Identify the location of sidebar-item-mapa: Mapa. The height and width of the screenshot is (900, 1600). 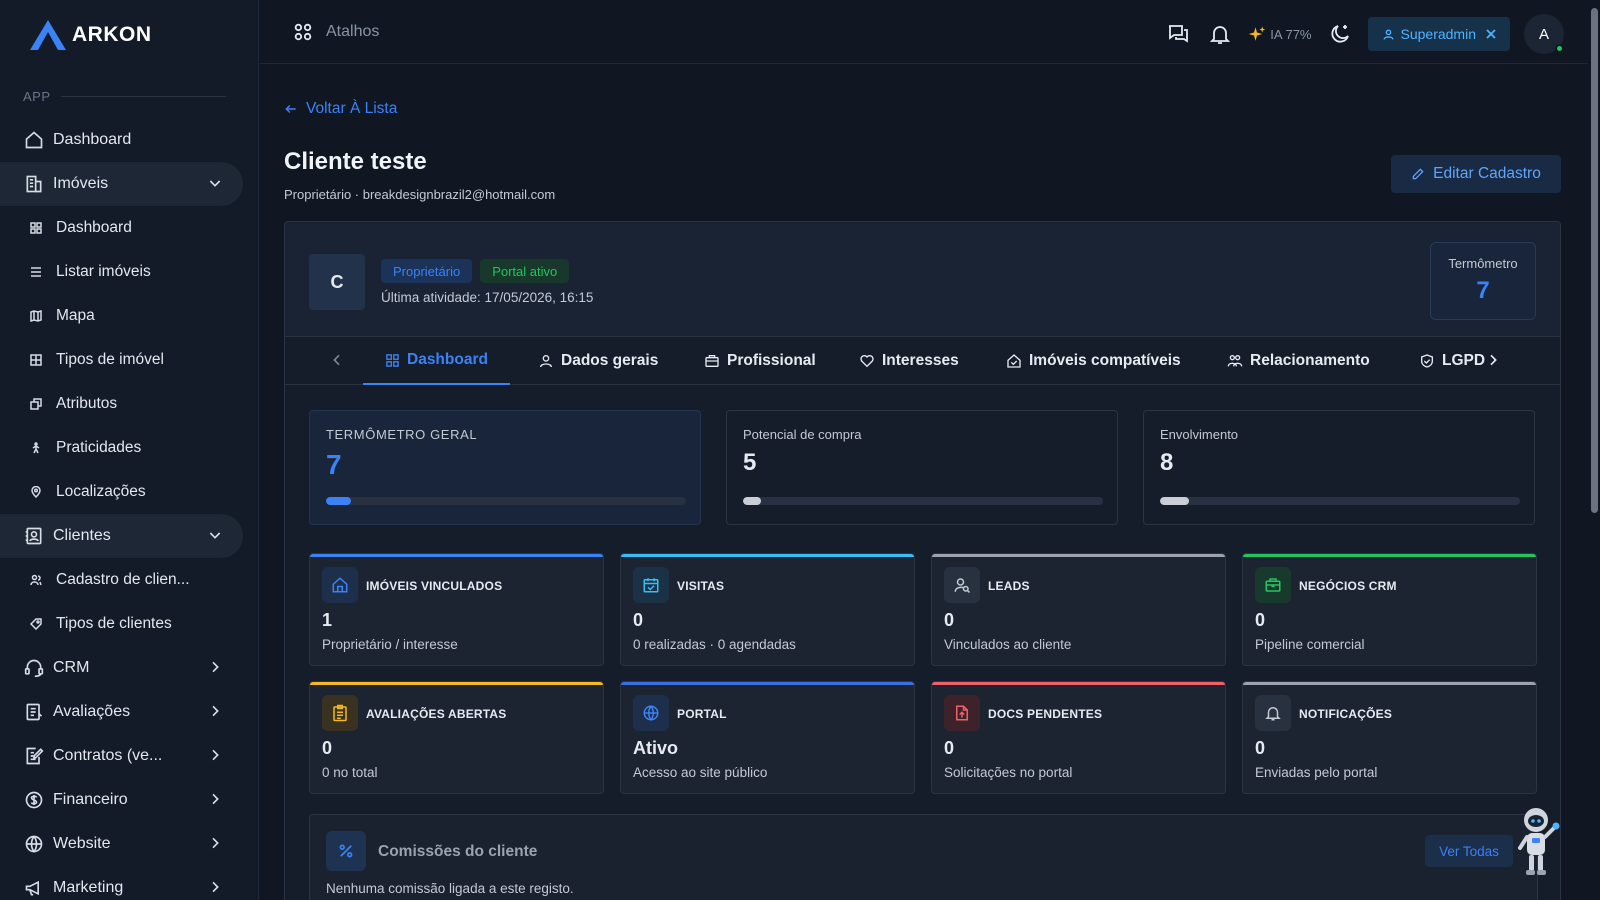
(121, 316).